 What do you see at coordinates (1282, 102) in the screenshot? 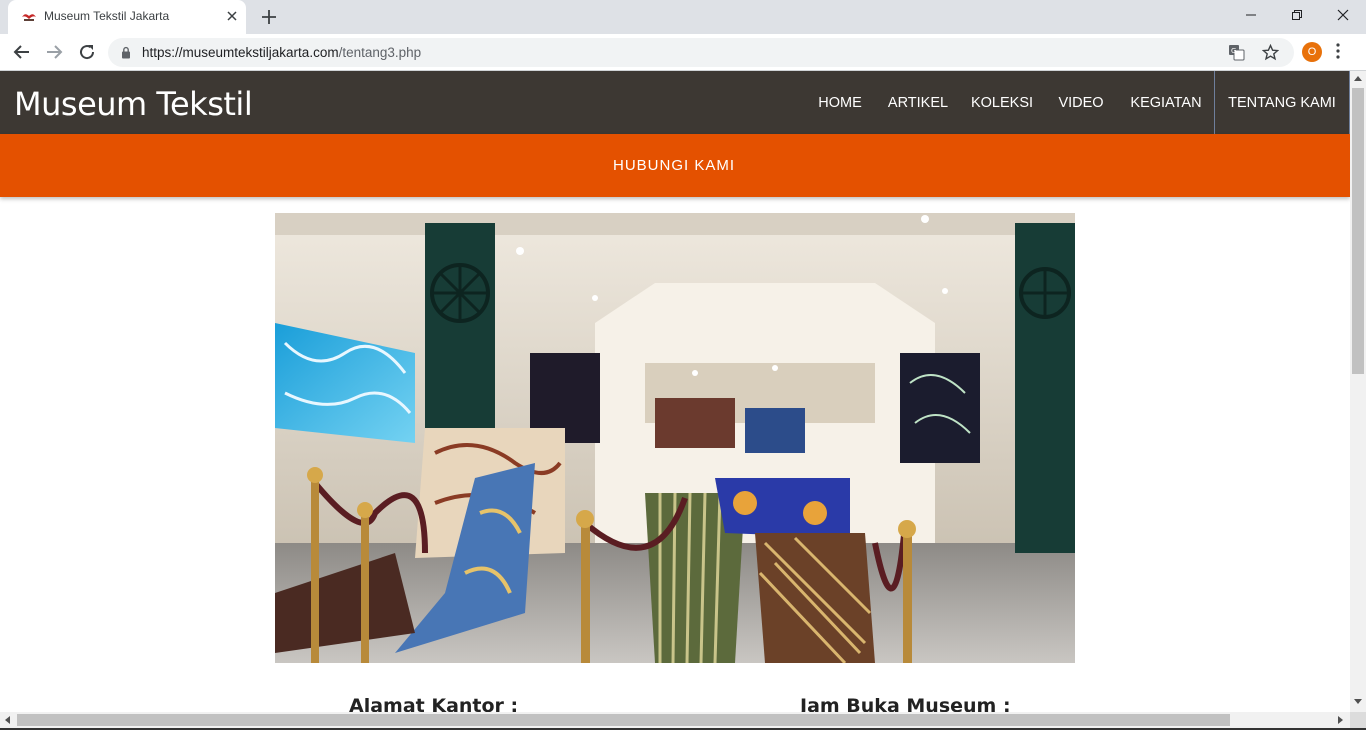
I see `nav-tentang-kami: TENTANG KAMI` at bounding box center [1282, 102].